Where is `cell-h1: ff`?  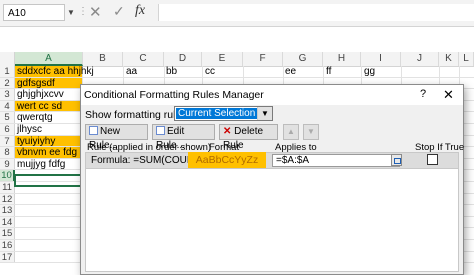 cell-h1: ff is located at coordinates (328, 71).